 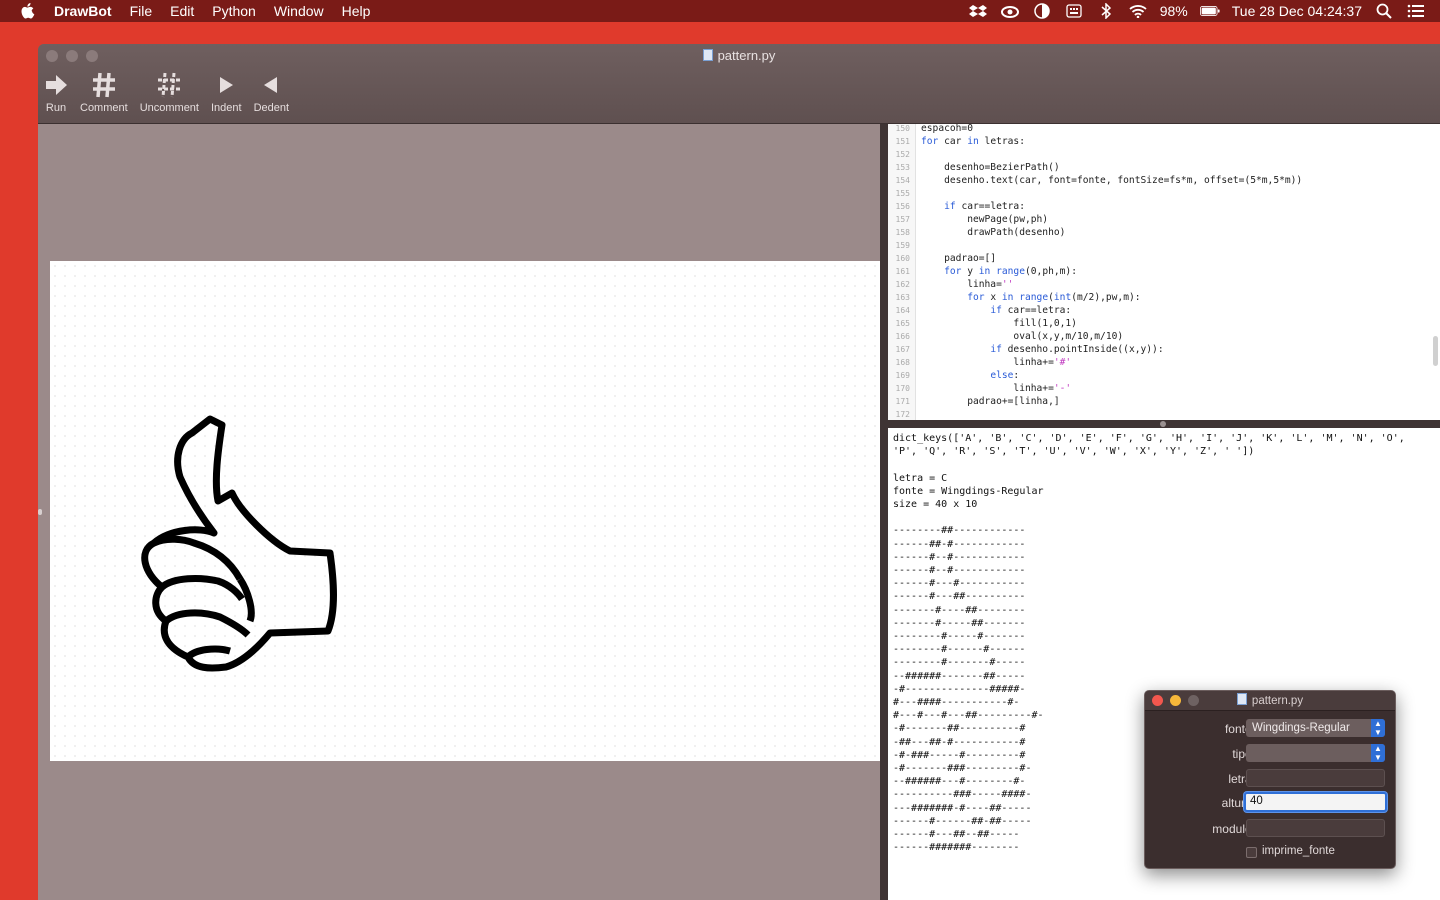 I want to click on battery-icon, so click(x=1209, y=11).